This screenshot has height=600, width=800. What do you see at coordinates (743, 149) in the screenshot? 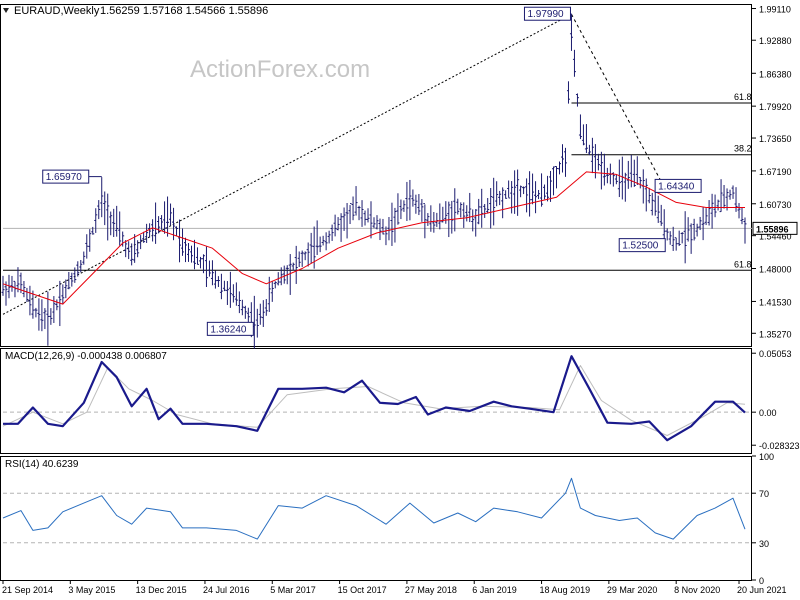
I see `fibonacci-level-label: 38.2` at bounding box center [743, 149].